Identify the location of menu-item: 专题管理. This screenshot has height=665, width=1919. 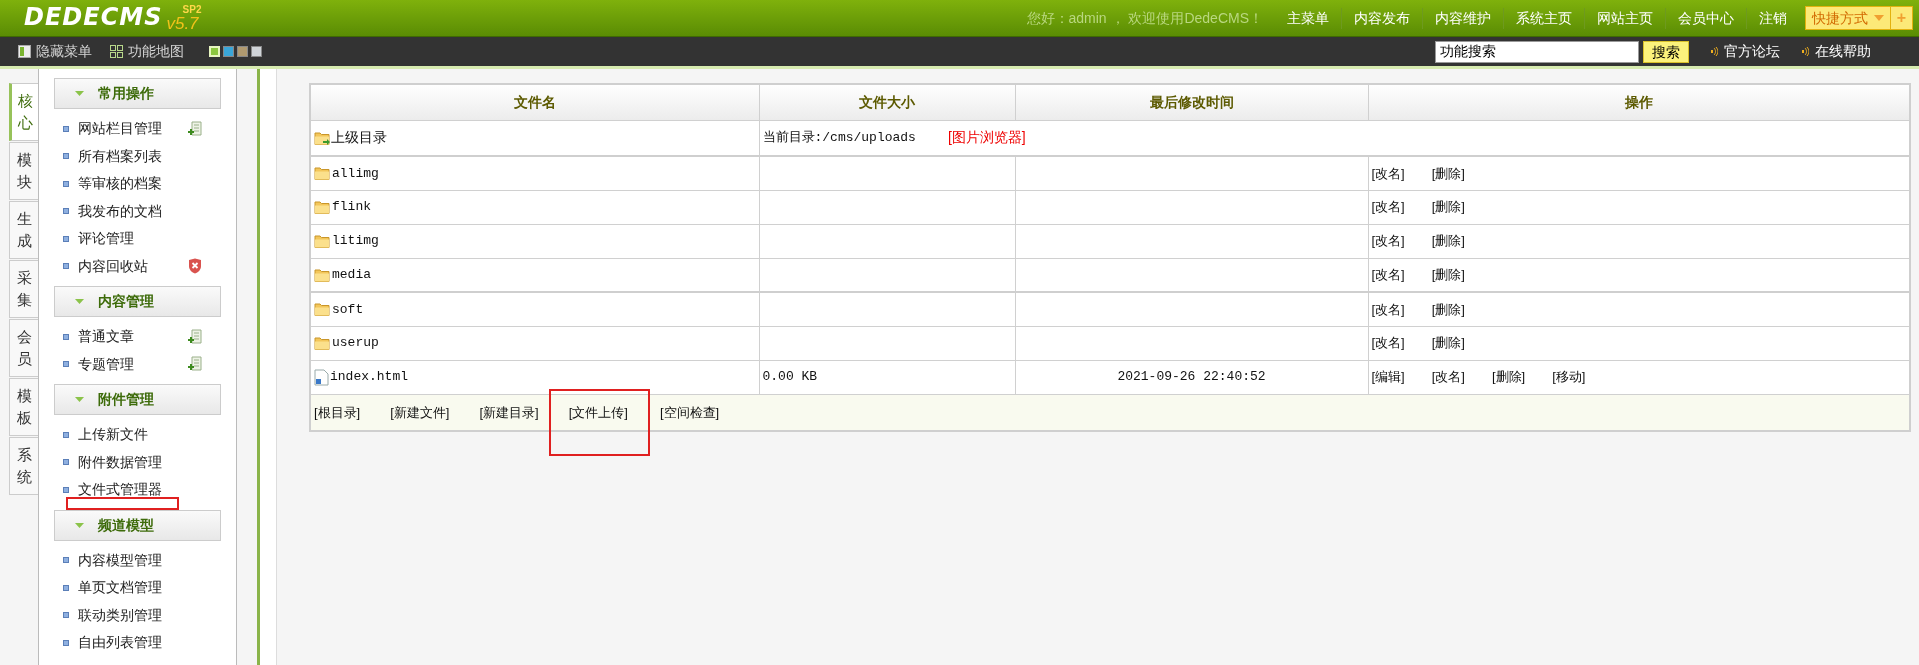
(123, 364).